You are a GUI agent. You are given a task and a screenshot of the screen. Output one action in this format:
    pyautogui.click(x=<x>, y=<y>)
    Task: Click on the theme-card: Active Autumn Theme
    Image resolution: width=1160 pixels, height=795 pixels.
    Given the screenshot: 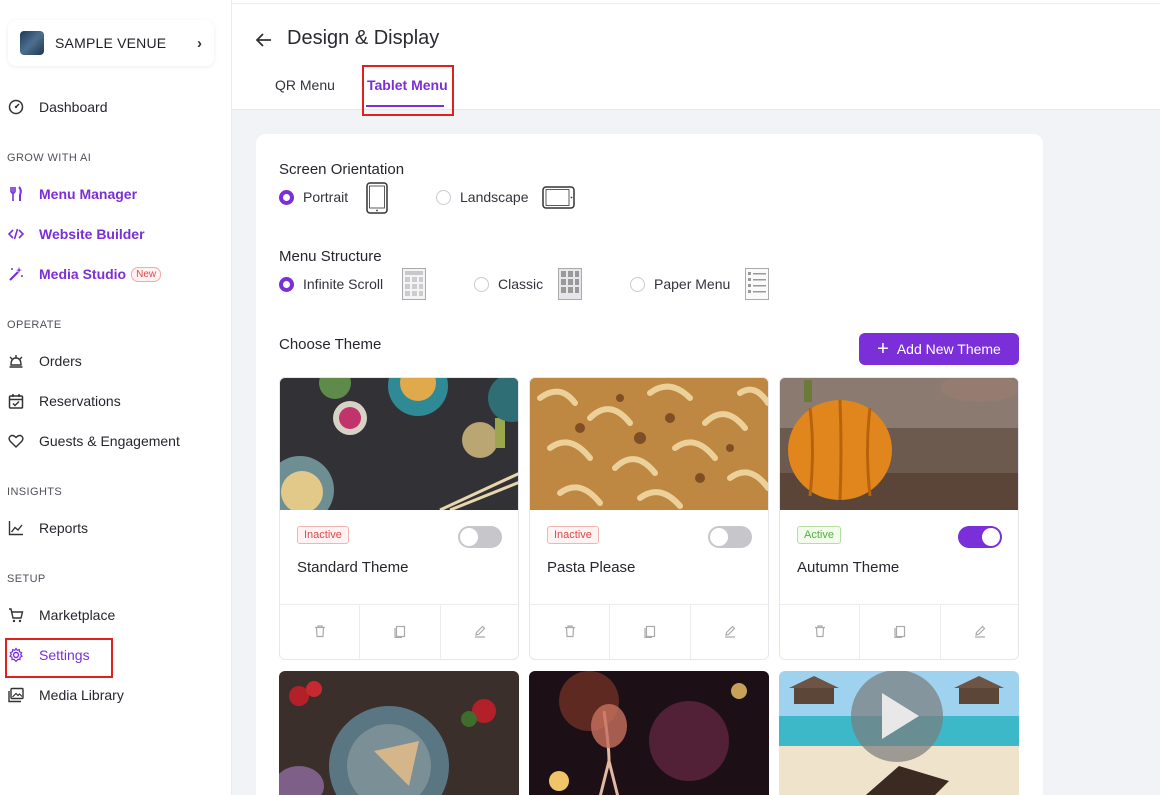 What is the action you would take?
    pyautogui.click(x=899, y=518)
    